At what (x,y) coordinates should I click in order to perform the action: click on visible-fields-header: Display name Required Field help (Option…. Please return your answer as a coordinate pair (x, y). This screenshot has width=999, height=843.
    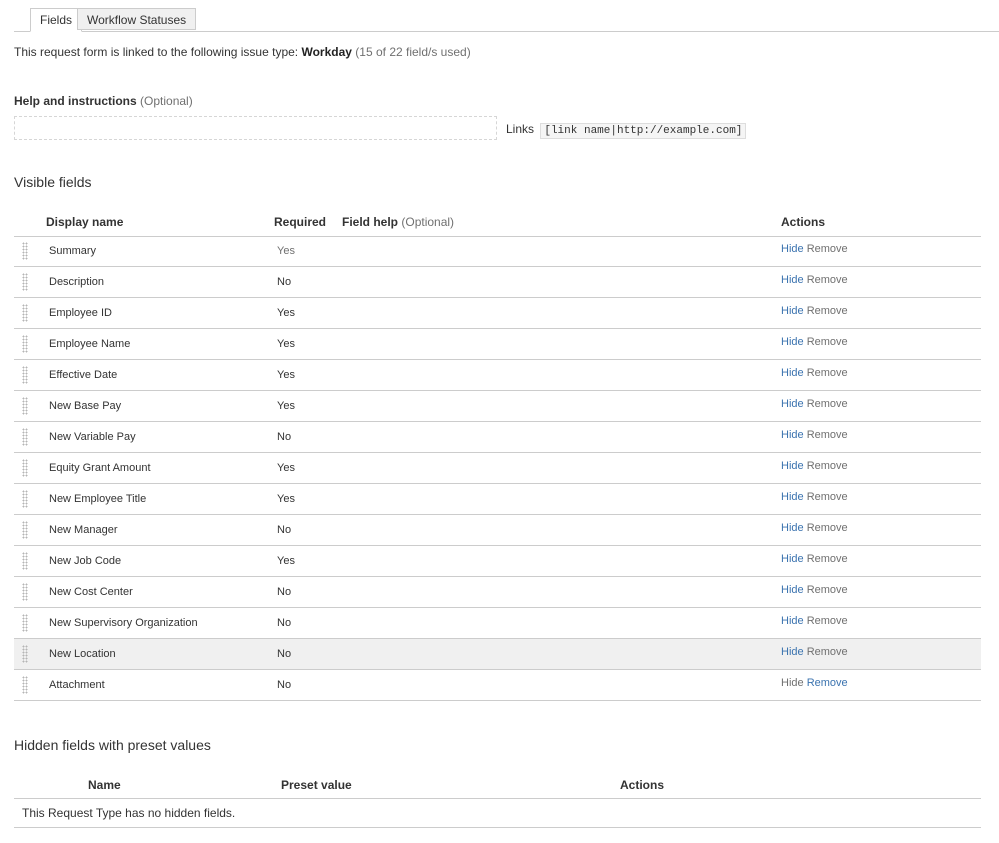
    Looking at the image, I should click on (497, 221).